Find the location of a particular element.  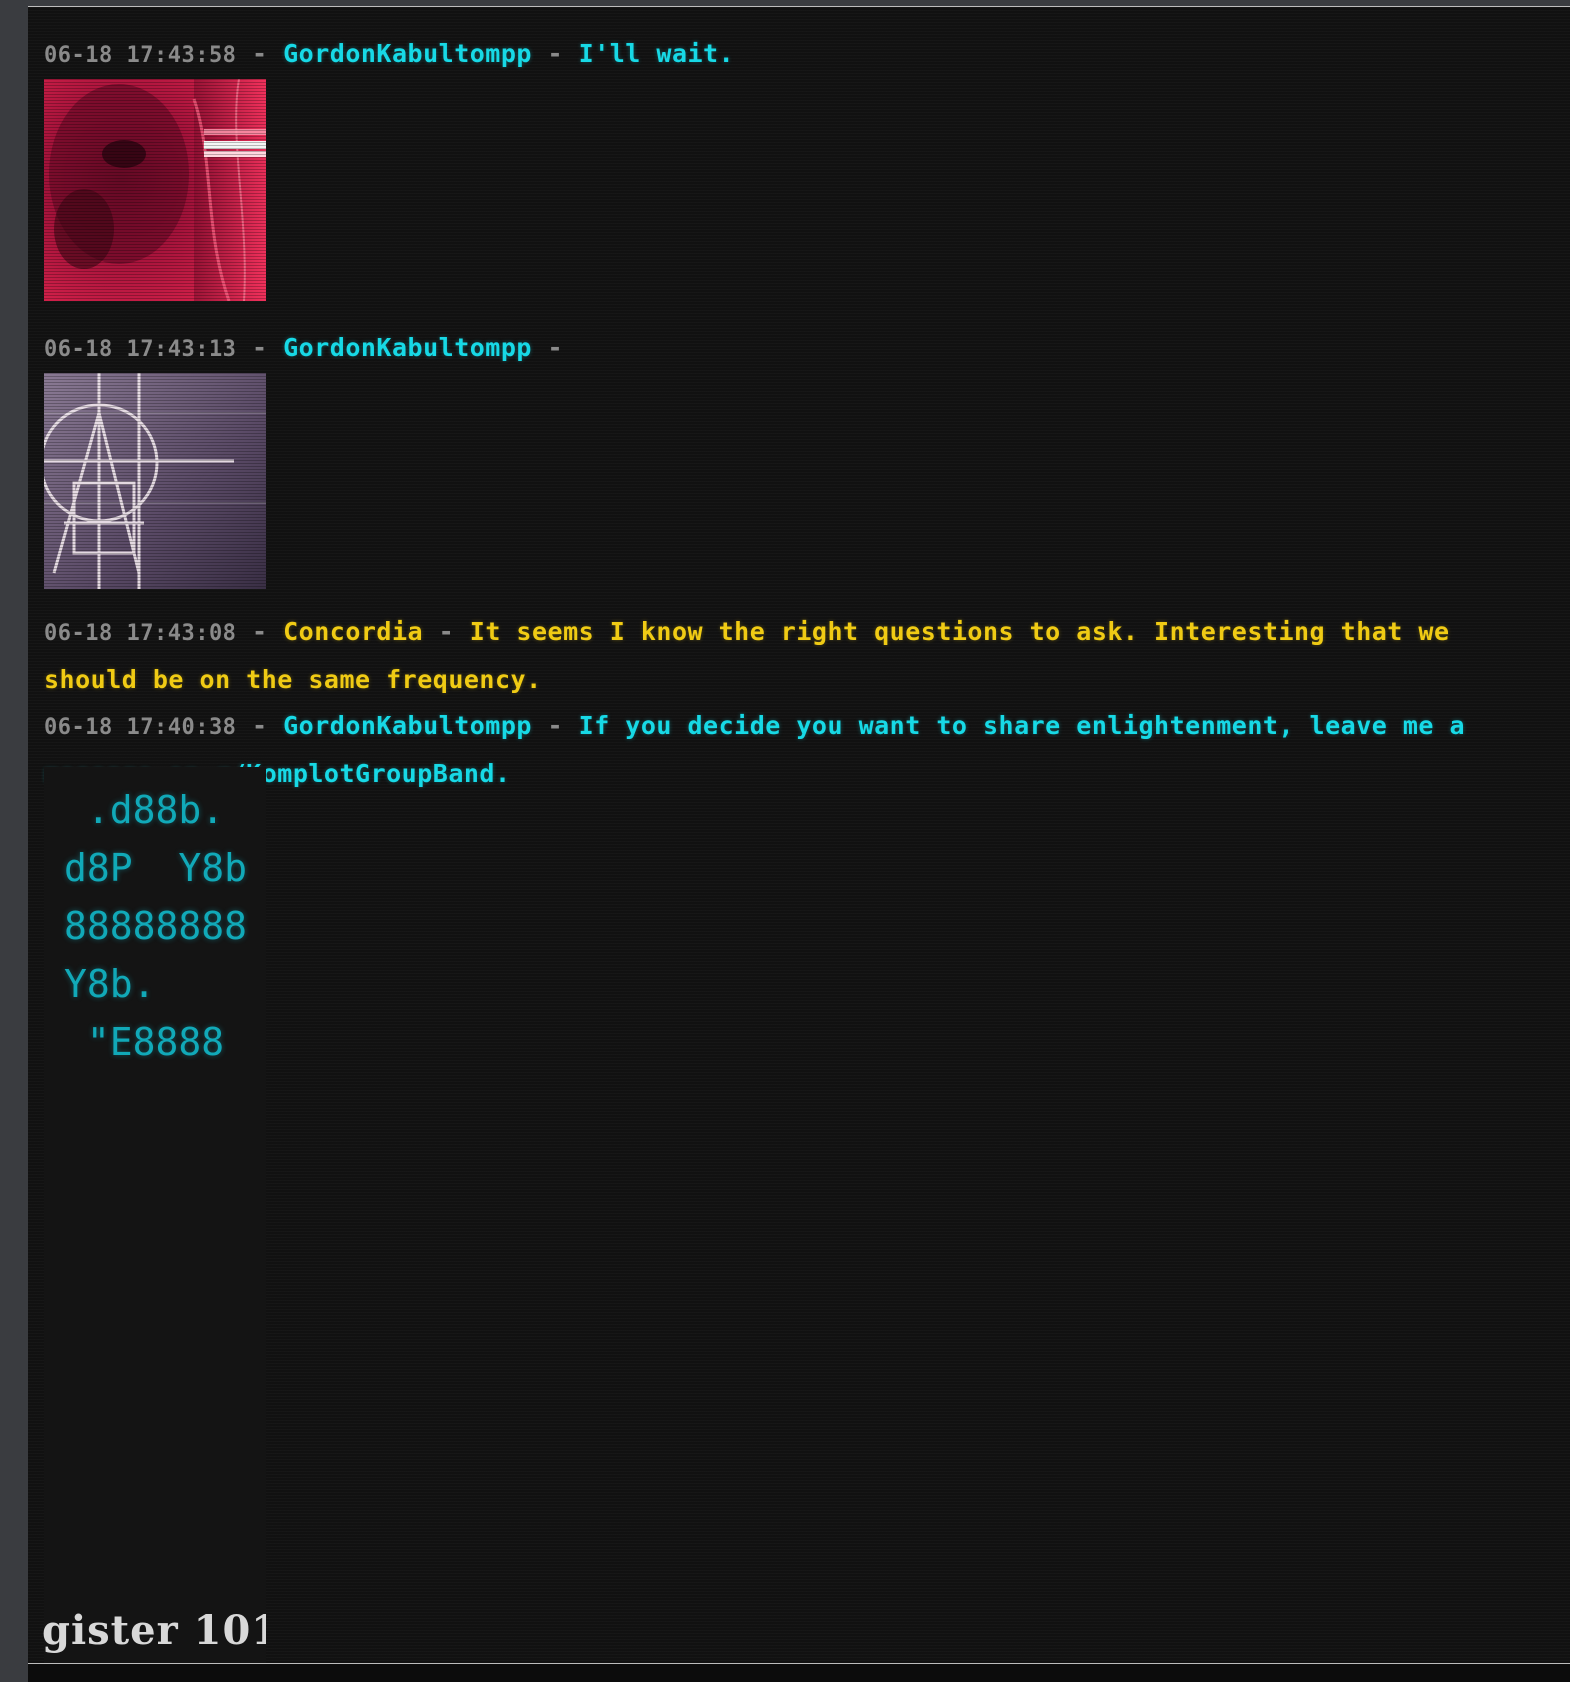

message-timestamp: 06-18 17:43:08 is located at coordinates (140, 633).